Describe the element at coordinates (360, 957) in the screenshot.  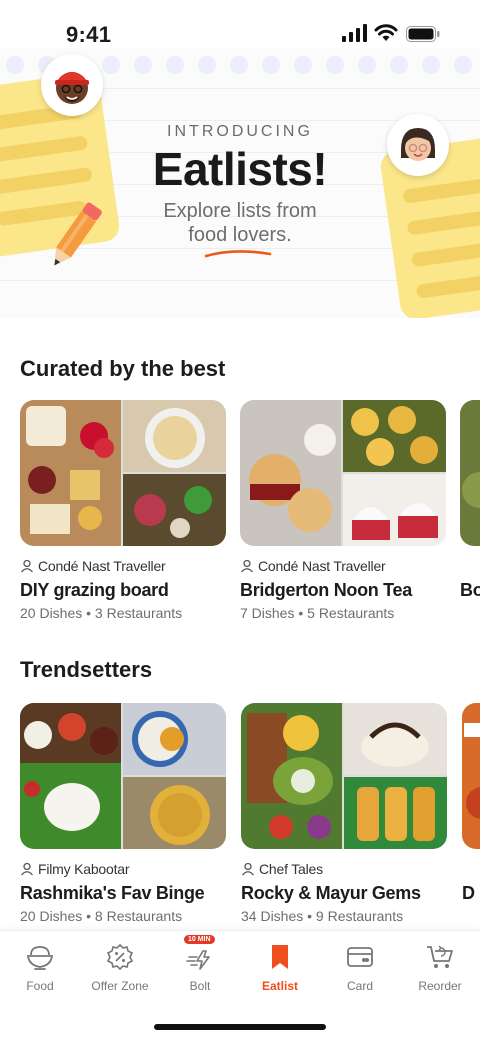
I see `card-icon` at that location.